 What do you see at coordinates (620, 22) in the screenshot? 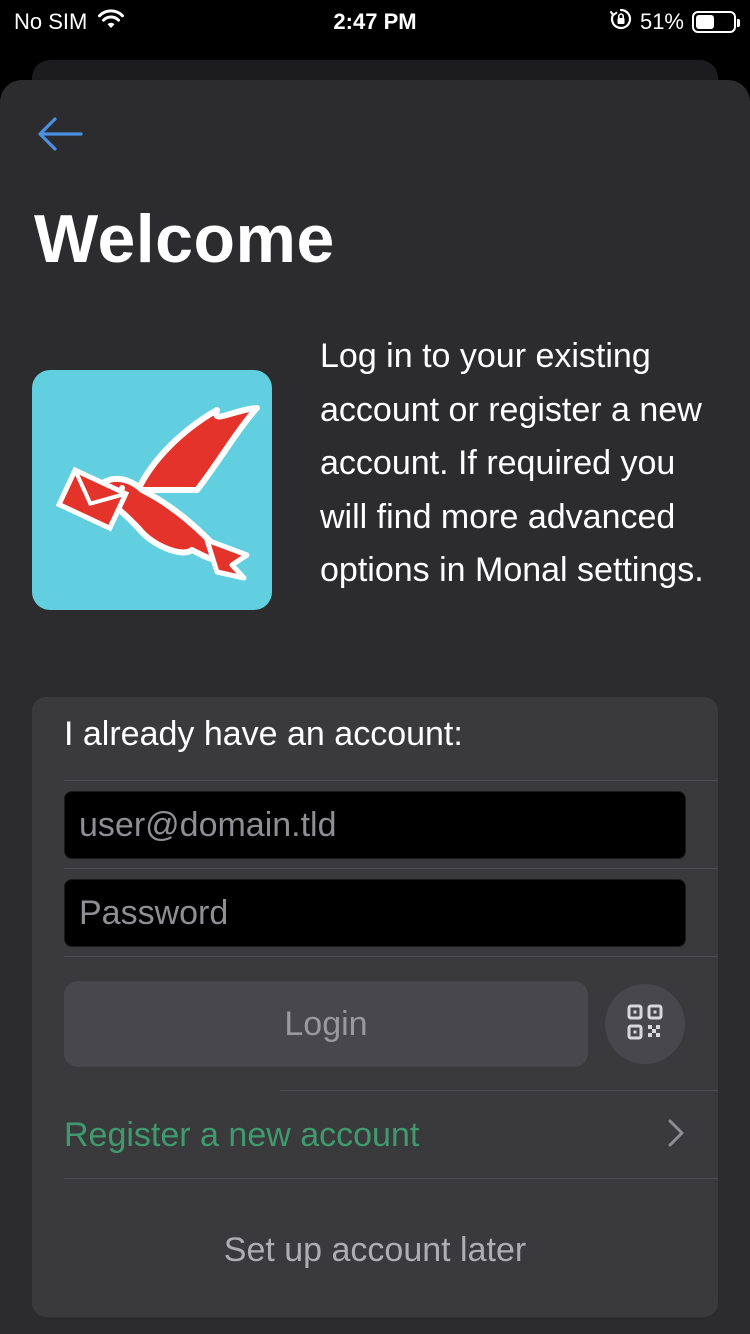
I see `orientation-lock-icon` at bounding box center [620, 22].